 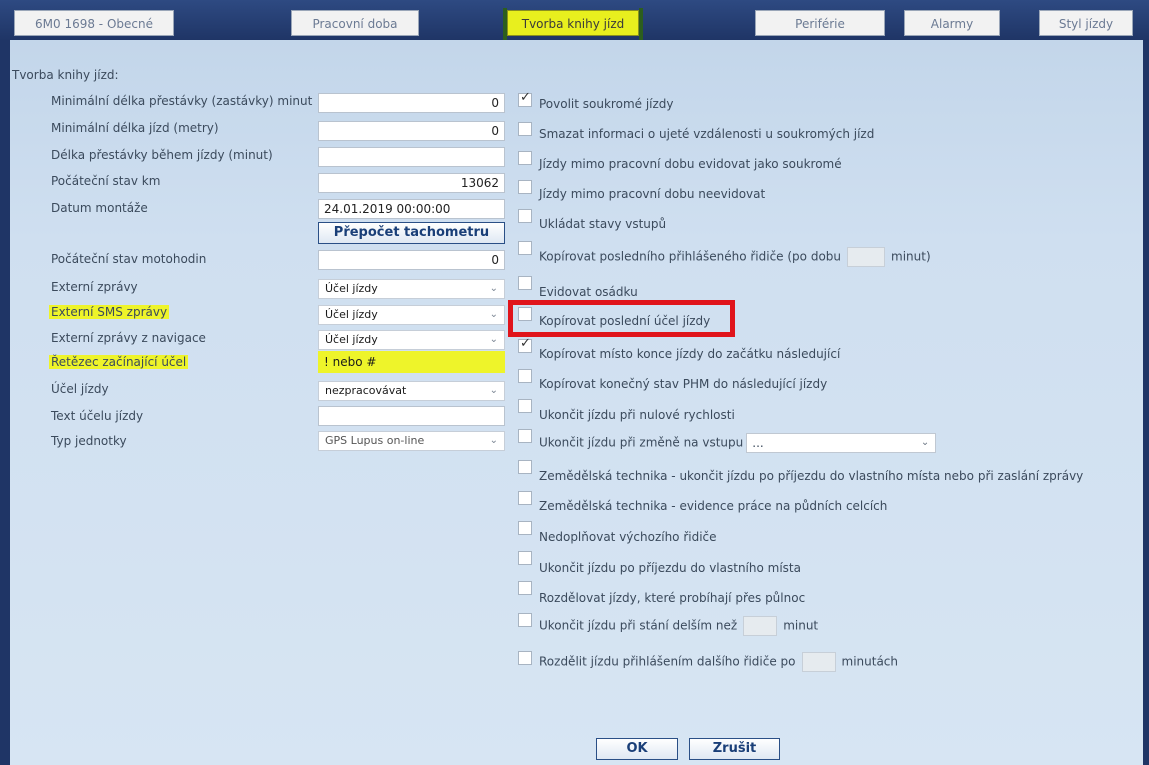 I want to click on tab-driving-style: Styl jízdy, so click(x=1086, y=23).